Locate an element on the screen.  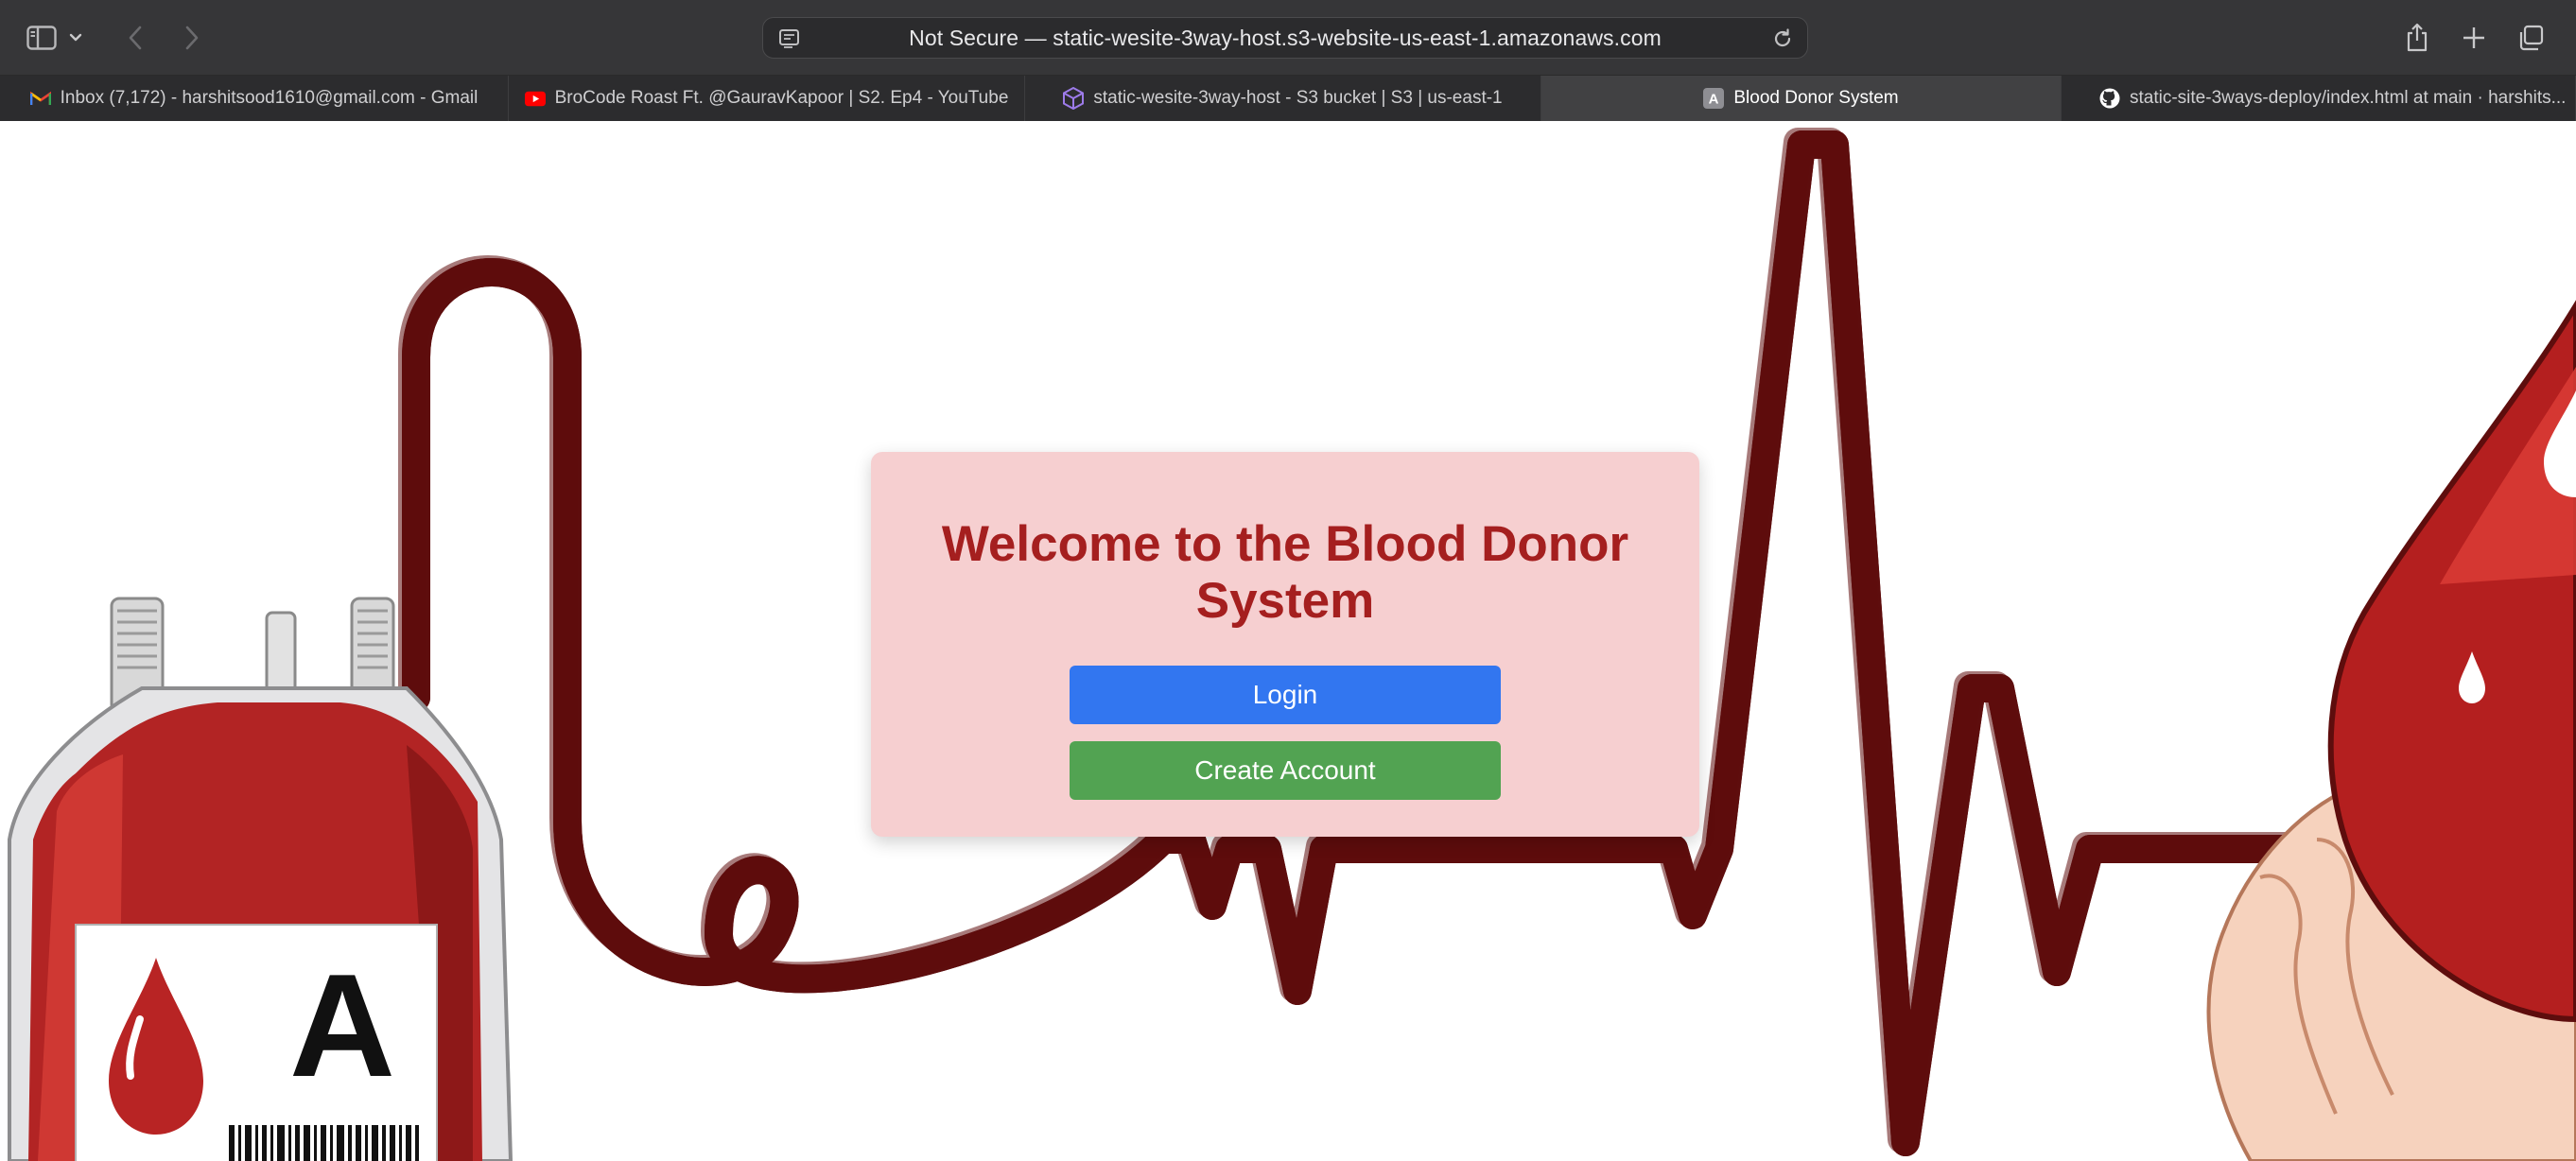
plus-icon is located at coordinates (2473, 37).